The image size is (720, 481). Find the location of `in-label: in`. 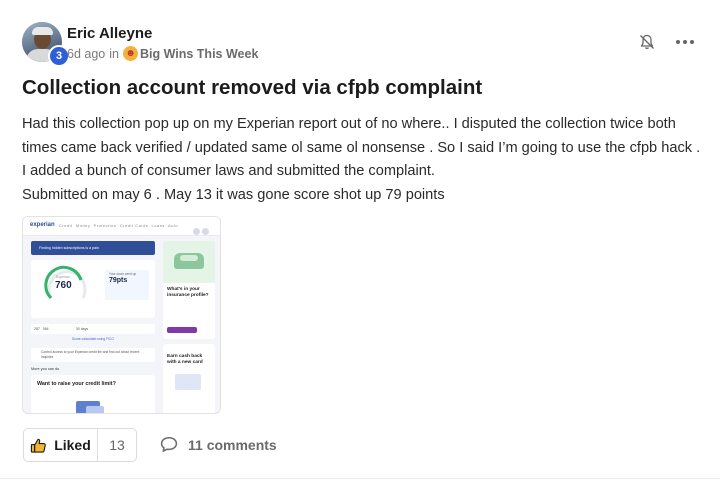

in-label: in is located at coordinates (114, 53).